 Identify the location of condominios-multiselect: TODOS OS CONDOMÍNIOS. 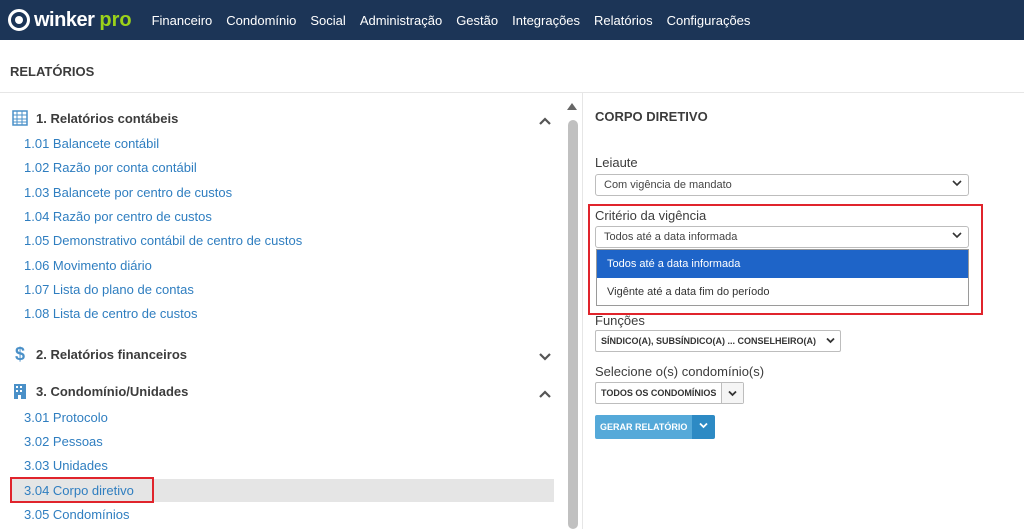
(670, 393).